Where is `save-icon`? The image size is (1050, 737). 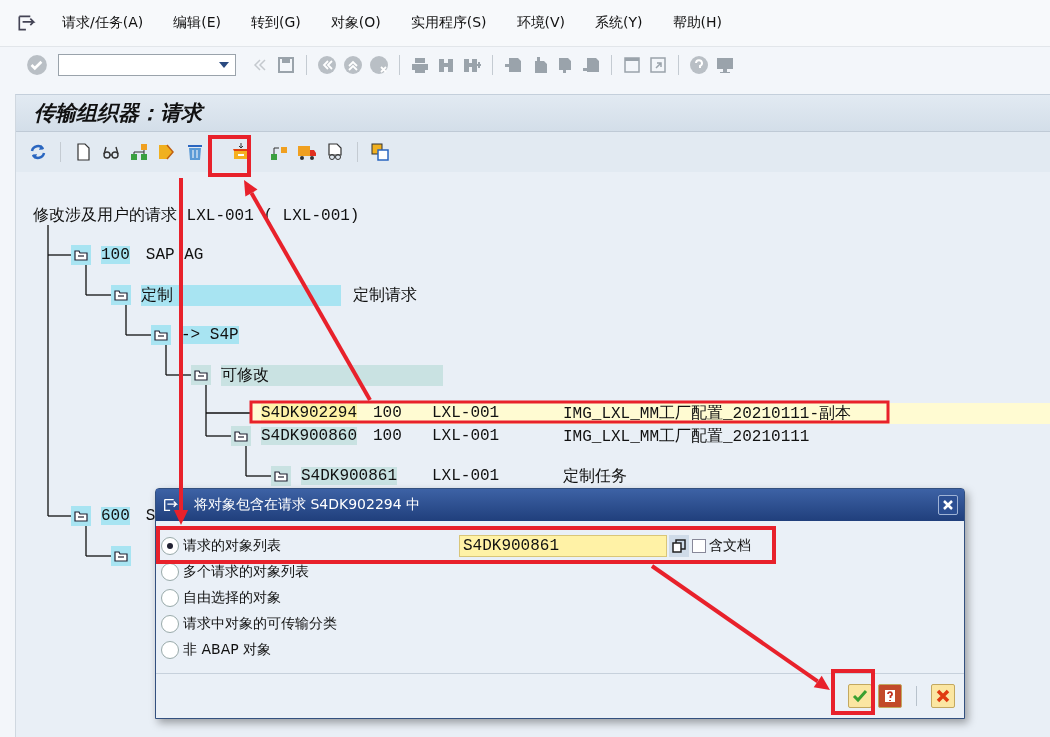
save-icon is located at coordinates (286, 65).